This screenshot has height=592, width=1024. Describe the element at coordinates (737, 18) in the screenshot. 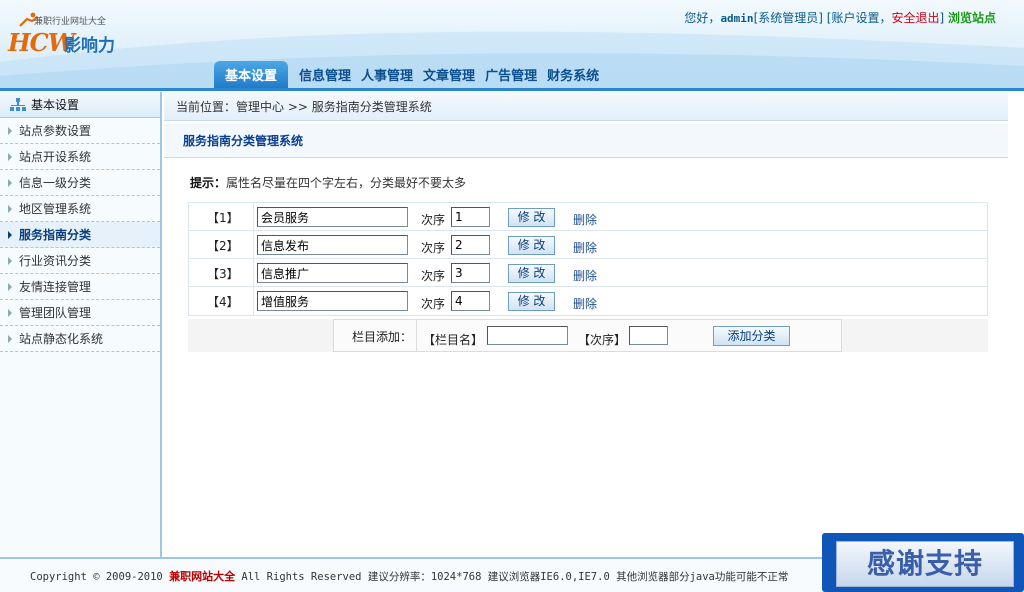

I see `username: admin` at that location.